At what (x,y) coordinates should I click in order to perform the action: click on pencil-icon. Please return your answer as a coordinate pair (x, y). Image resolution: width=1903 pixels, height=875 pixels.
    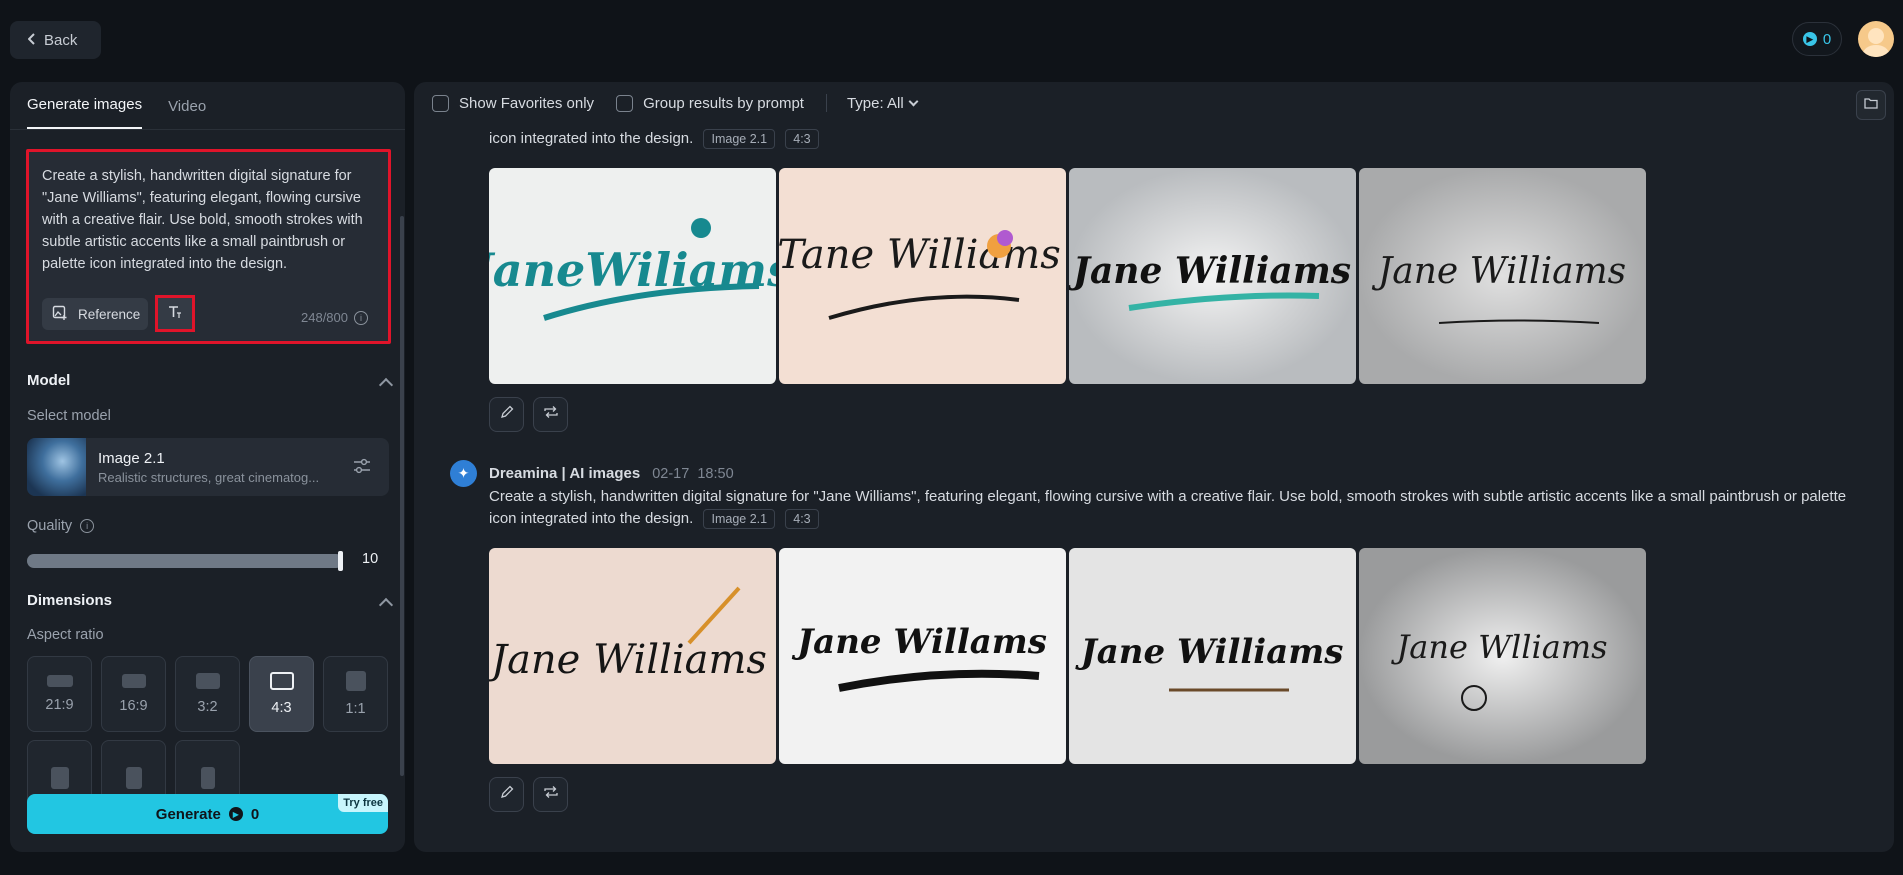
    Looking at the image, I should click on (507, 794).